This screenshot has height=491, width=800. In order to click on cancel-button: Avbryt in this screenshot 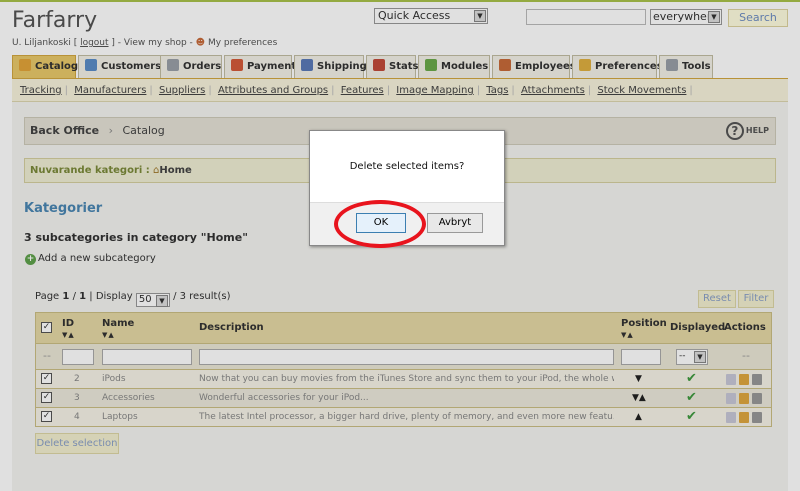, I will do `click(455, 223)`.